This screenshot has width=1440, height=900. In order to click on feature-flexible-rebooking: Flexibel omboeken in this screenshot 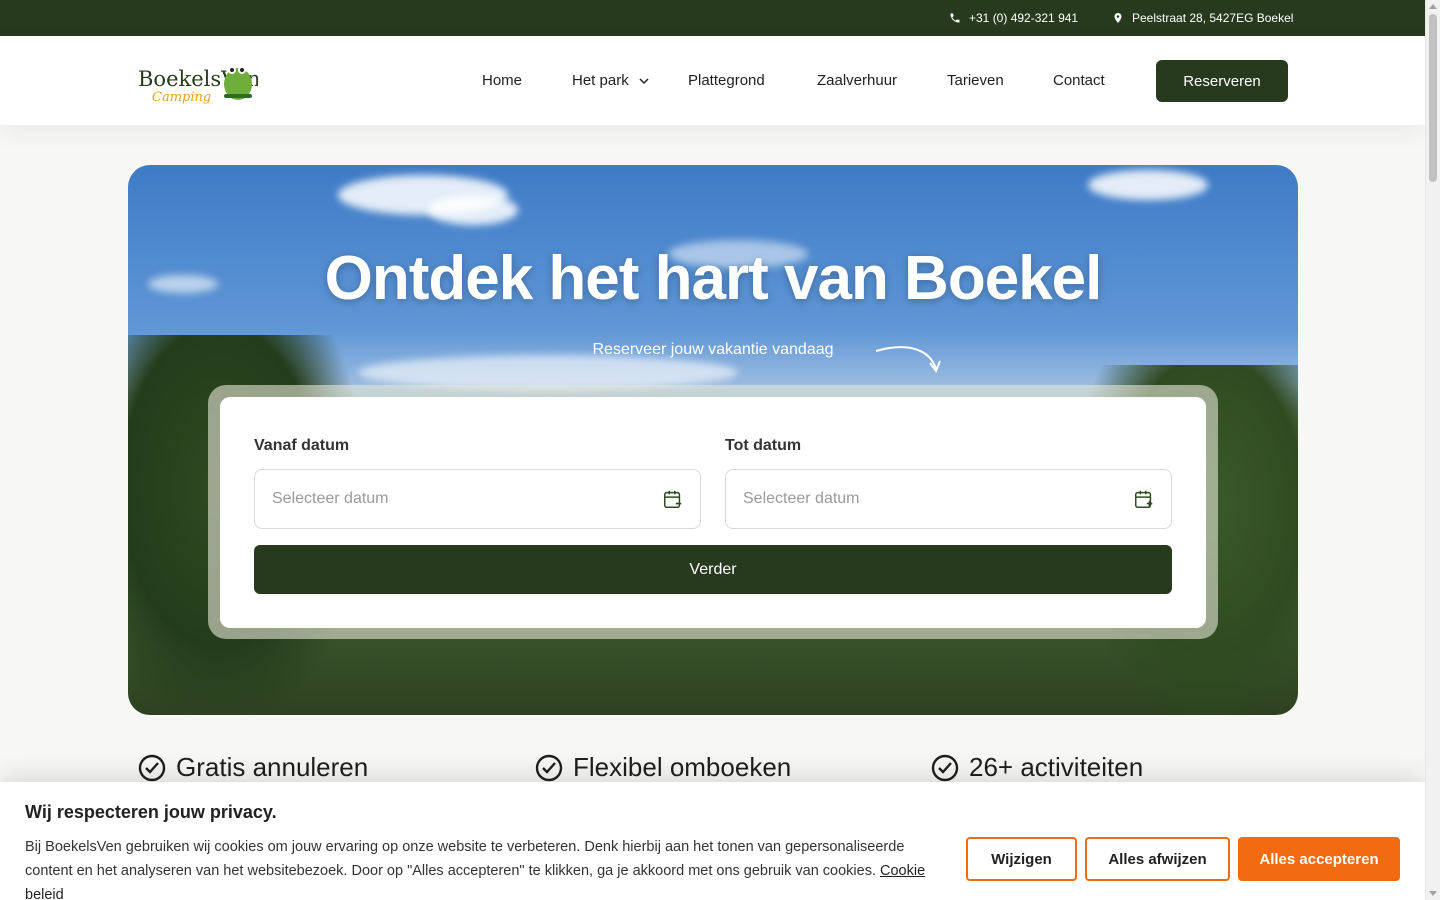, I will do `click(663, 767)`.